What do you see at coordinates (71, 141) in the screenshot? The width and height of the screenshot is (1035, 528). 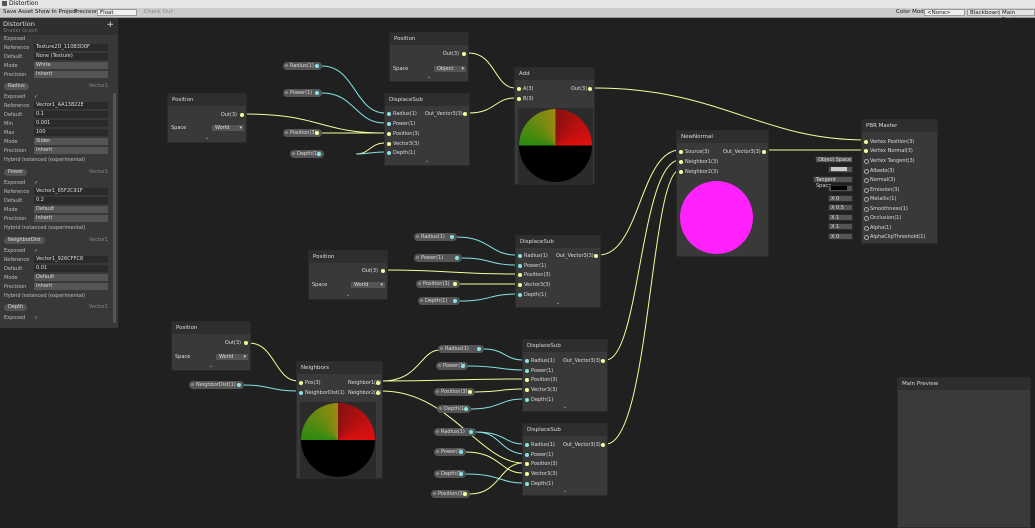 I see `mode-dropdown: Slider` at bounding box center [71, 141].